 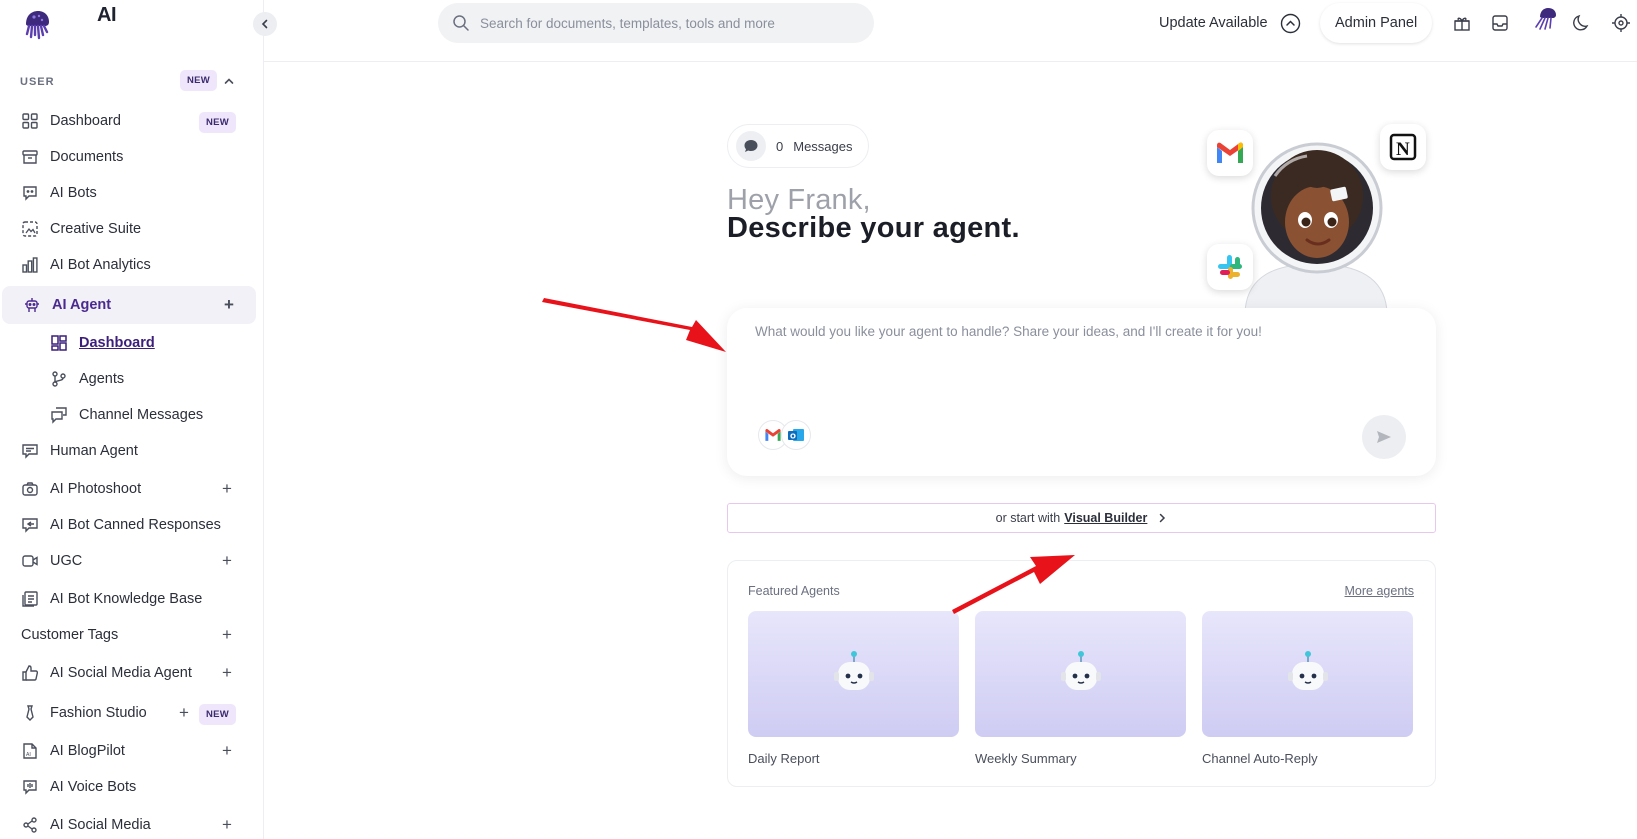 I want to click on astronaut-hero-illustration: N, so click(x=1315, y=214).